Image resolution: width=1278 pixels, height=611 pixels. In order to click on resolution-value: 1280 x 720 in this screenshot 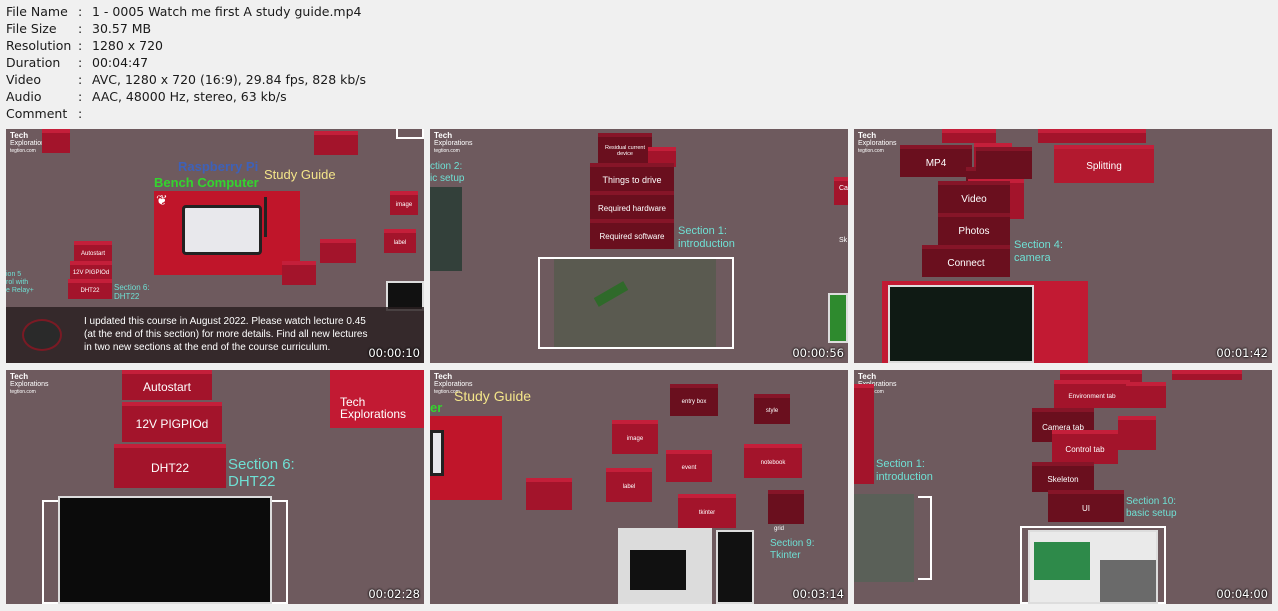, I will do `click(128, 45)`.